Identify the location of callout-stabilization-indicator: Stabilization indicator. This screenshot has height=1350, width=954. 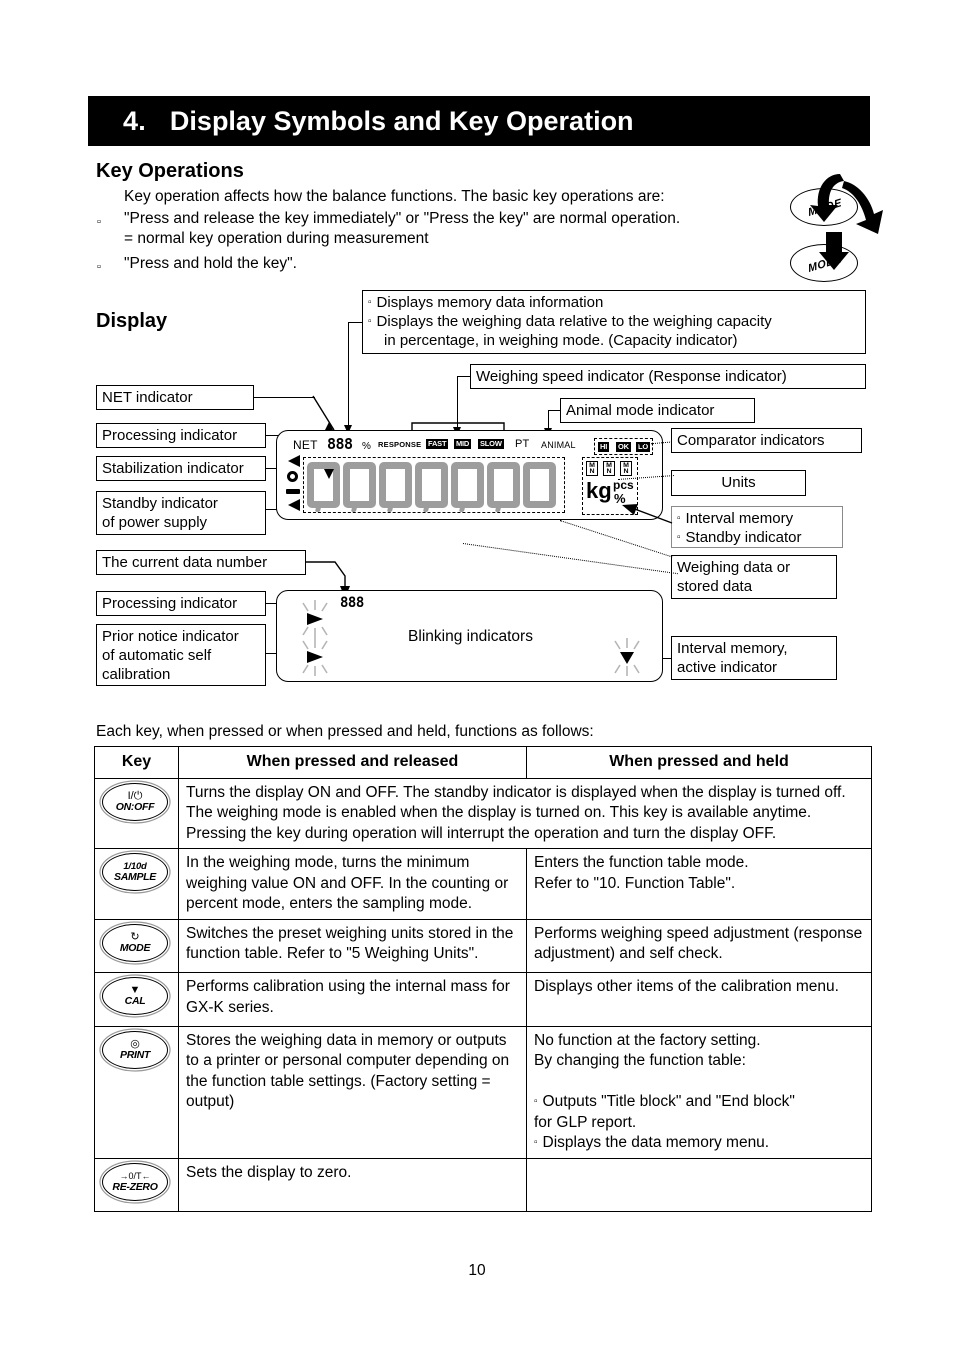
(181, 468).